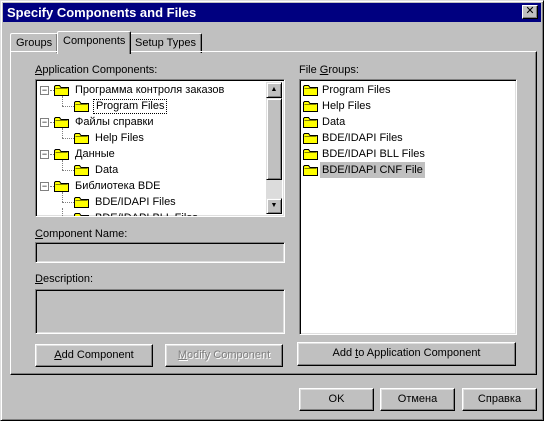 This screenshot has width=544, height=421. Describe the element at coordinates (373, 154) in the screenshot. I see `list-item-label: BDE/IDAPI BLL Files` at that location.